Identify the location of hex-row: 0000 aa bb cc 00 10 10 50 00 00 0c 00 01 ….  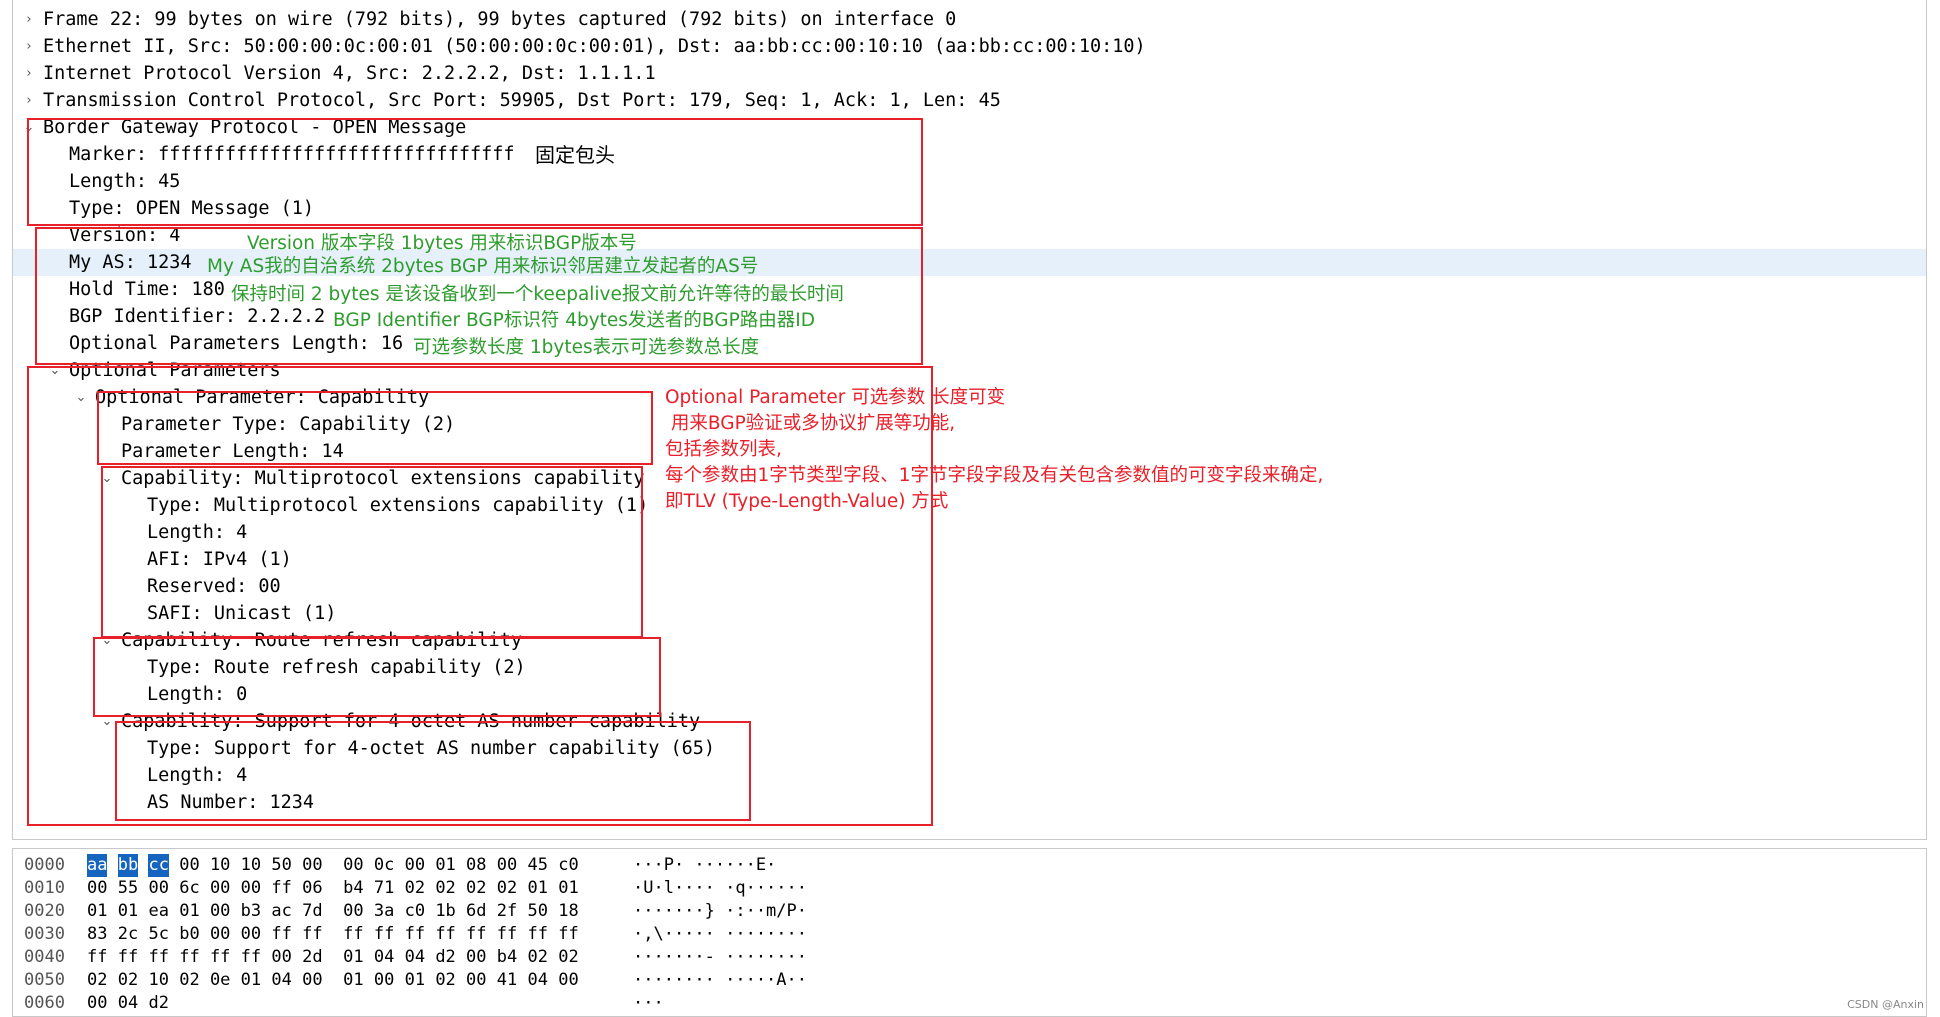
(969, 865).